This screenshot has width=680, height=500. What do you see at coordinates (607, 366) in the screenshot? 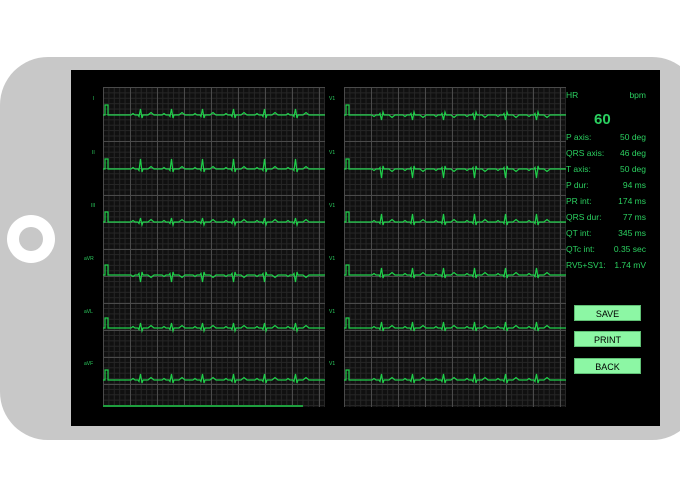
I see `back-button: BACK` at bounding box center [607, 366].